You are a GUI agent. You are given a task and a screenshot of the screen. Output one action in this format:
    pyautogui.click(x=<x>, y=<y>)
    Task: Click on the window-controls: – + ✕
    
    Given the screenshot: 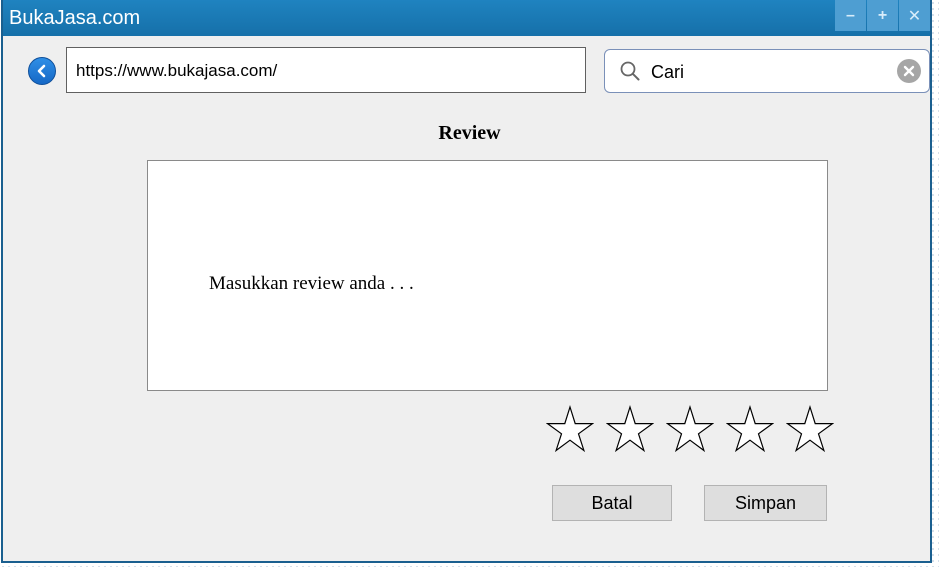 What is the action you would take?
    pyautogui.click(x=882, y=15)
    